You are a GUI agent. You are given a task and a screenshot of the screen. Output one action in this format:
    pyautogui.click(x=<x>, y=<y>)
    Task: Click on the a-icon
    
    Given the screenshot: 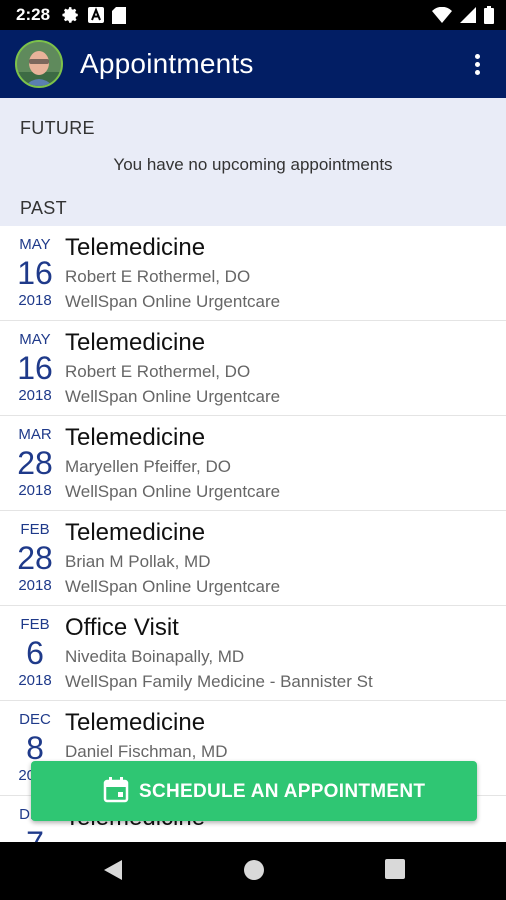 What is the action you would take?
    pyautogui.click(x=96, y=15)
    